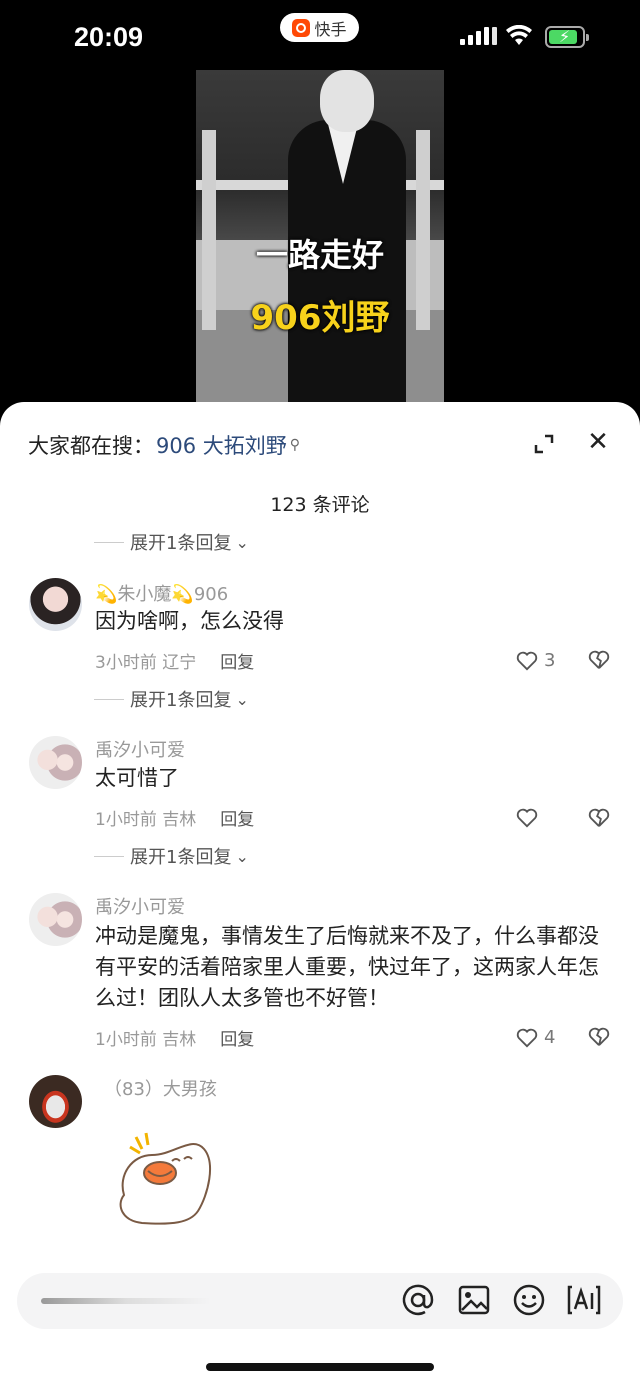 Image resolution: width=640 pixels, height=1385 pixels. Describe the element at coordinates (418, 1300) in the screenshot. I see `at-icon` at that location.